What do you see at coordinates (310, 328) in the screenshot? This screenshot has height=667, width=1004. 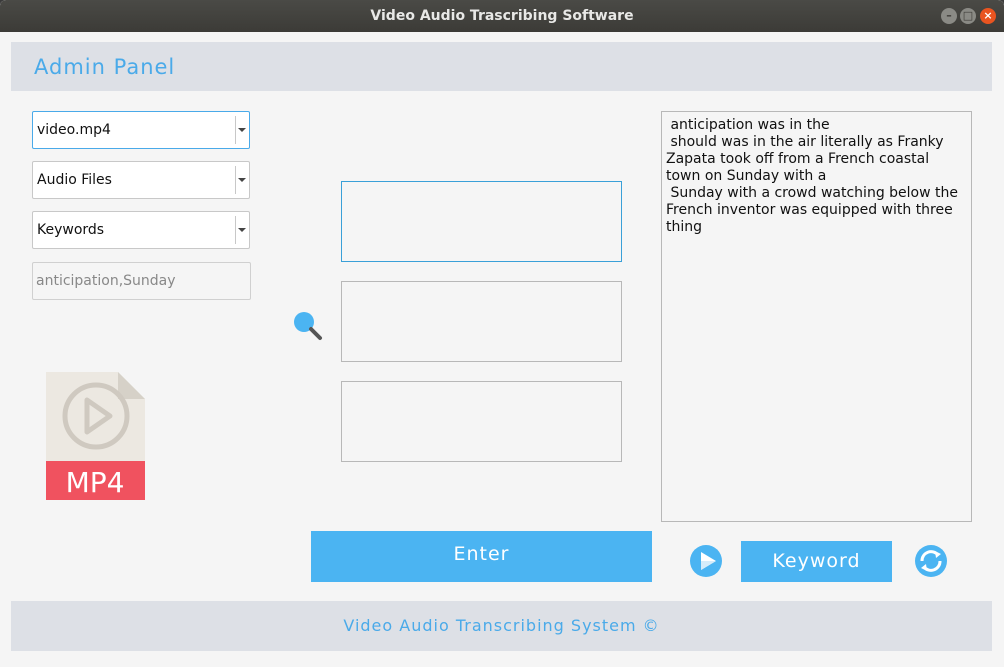 I see `search-icon` at bounding box center [310, 328].